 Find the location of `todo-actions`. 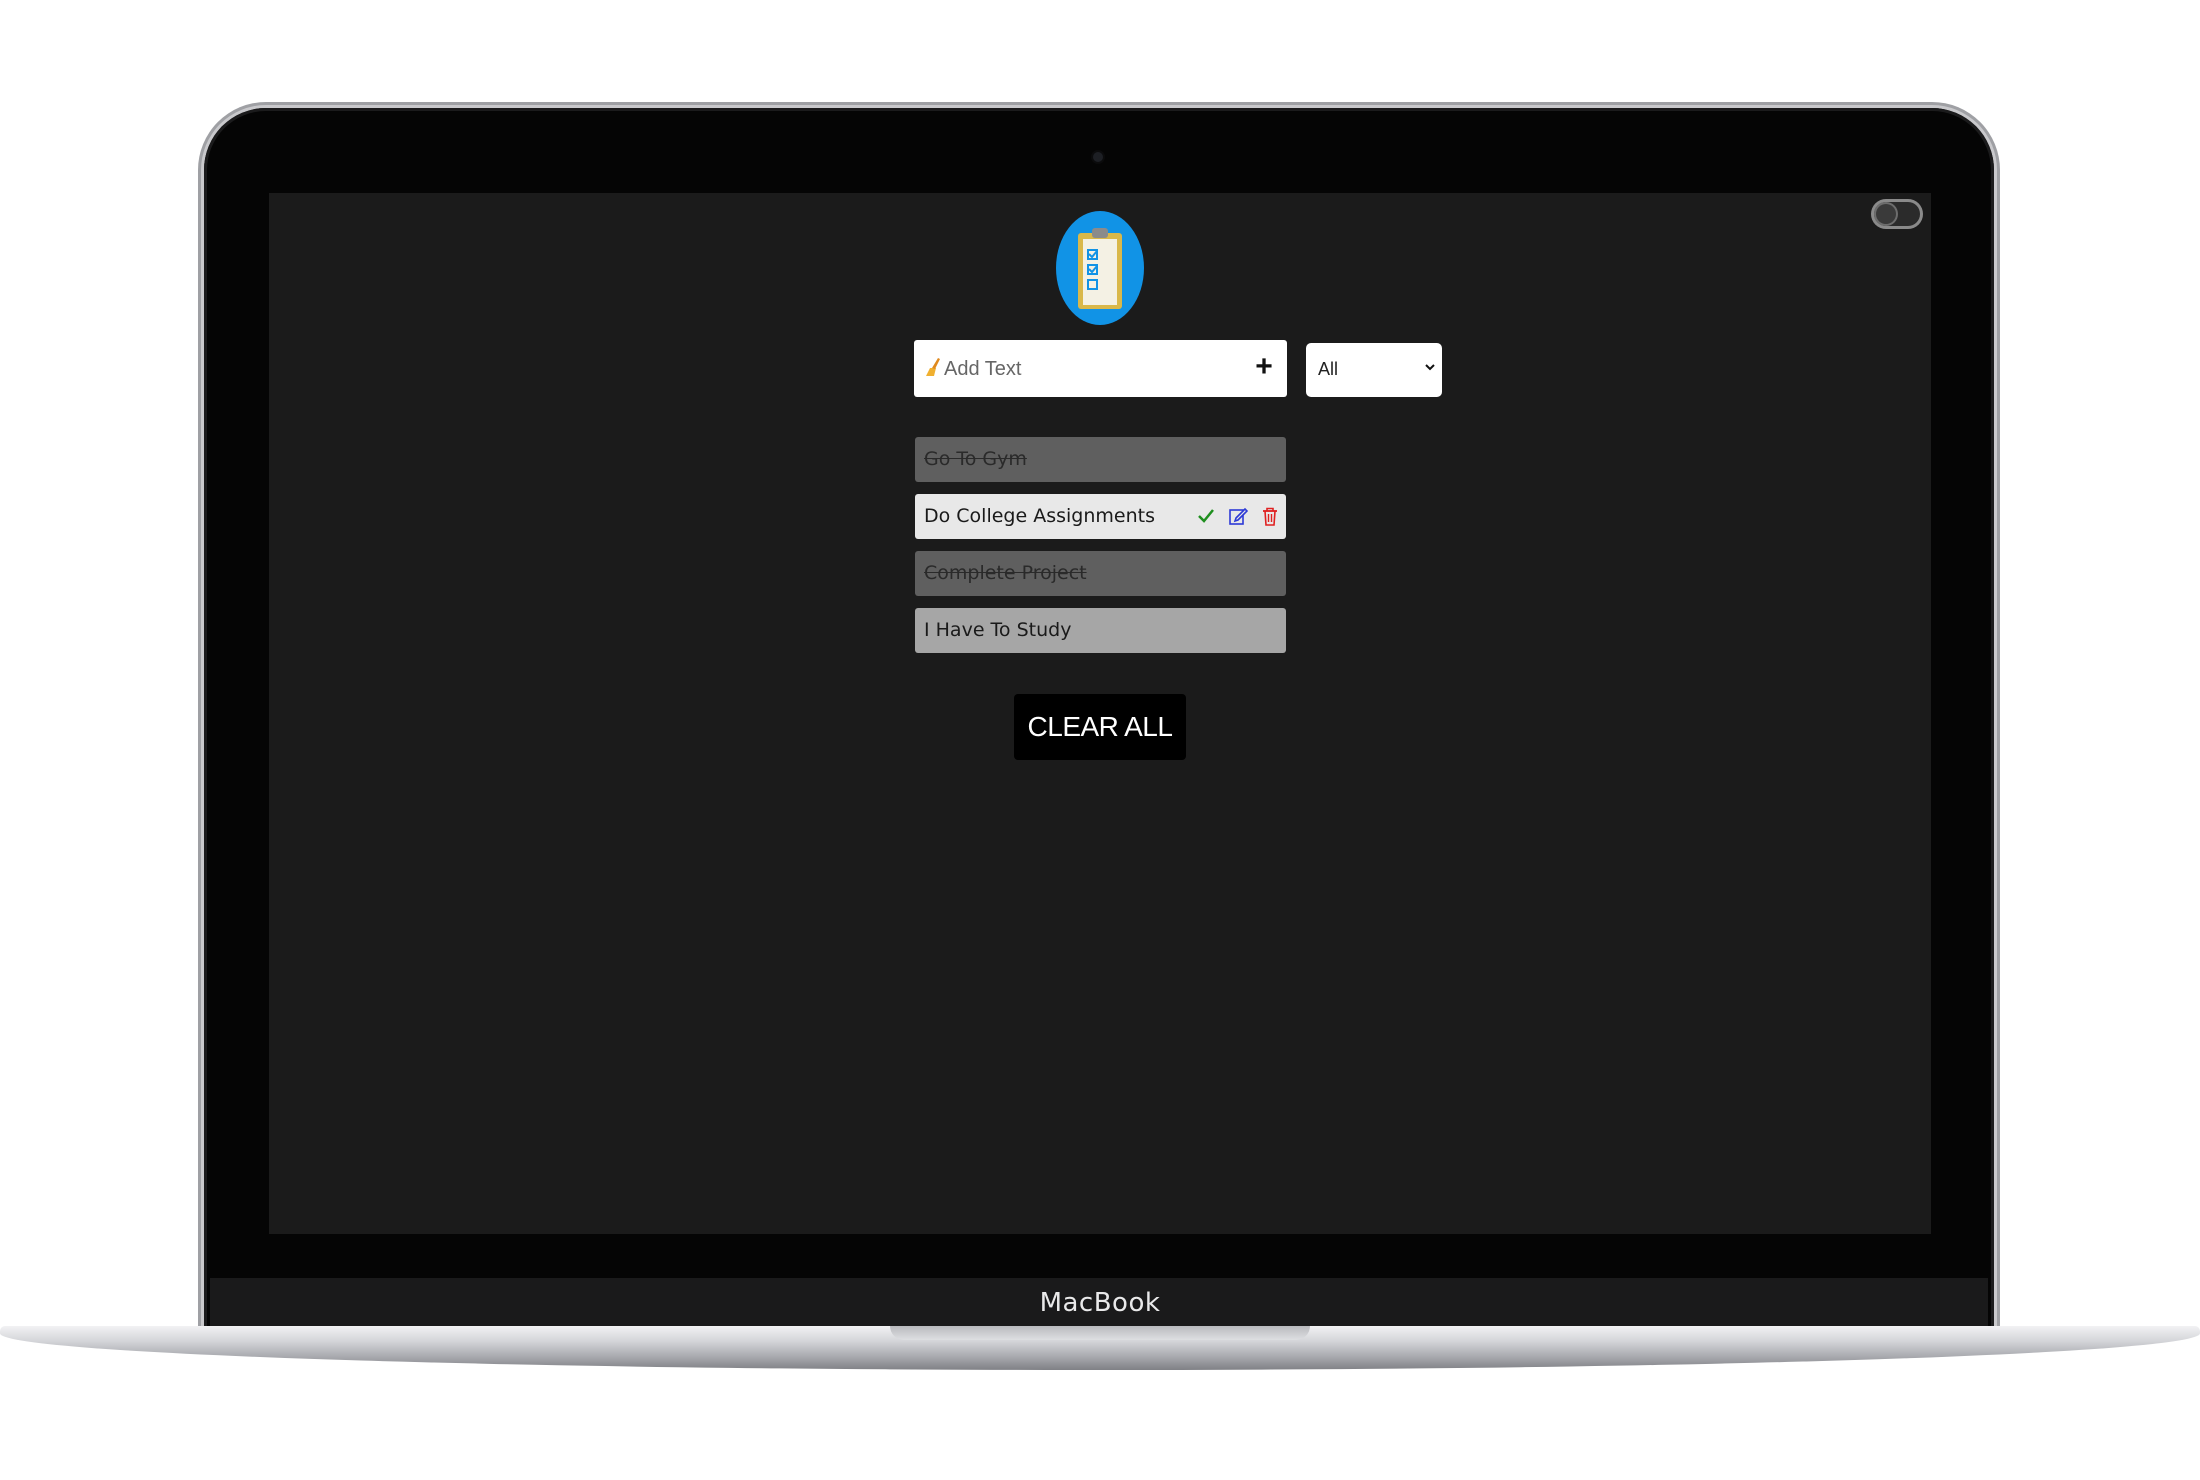

todo-actions is located at coordinates (1238, 516).